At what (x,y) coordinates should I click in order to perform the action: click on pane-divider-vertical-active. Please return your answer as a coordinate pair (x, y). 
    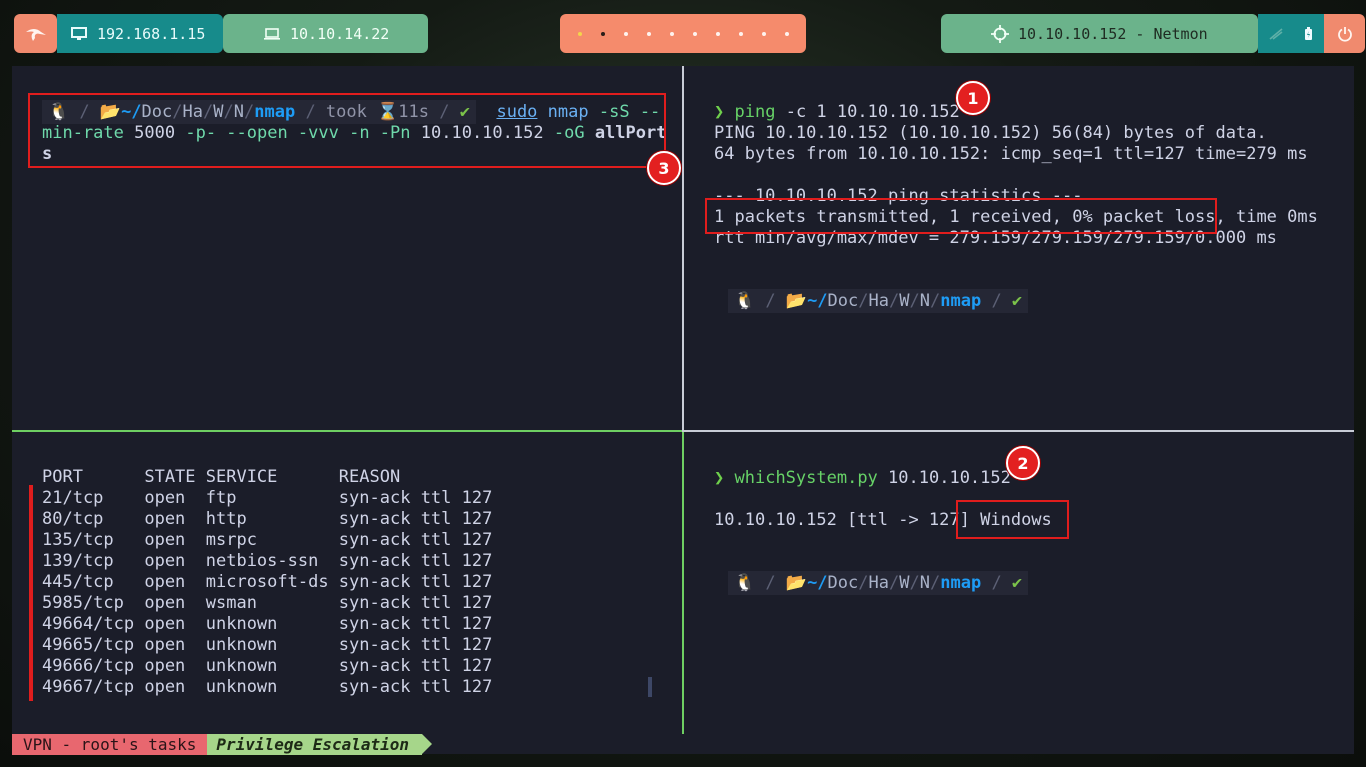
    Looking at the image, I should click on (683, 583).